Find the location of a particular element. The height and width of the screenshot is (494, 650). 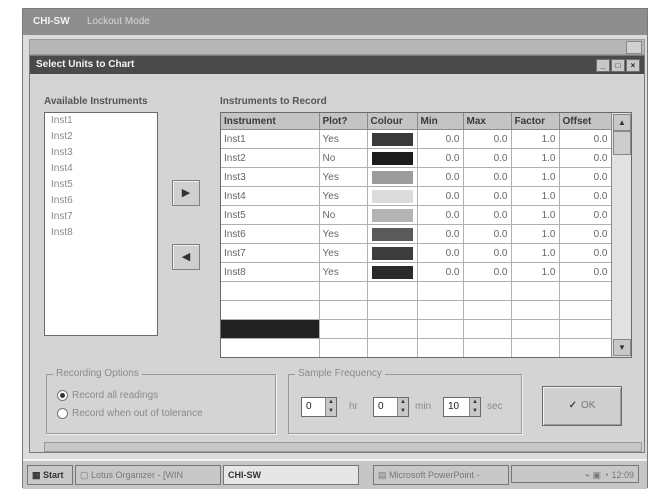

scroll-thumb is located at coordinates (622, 143).